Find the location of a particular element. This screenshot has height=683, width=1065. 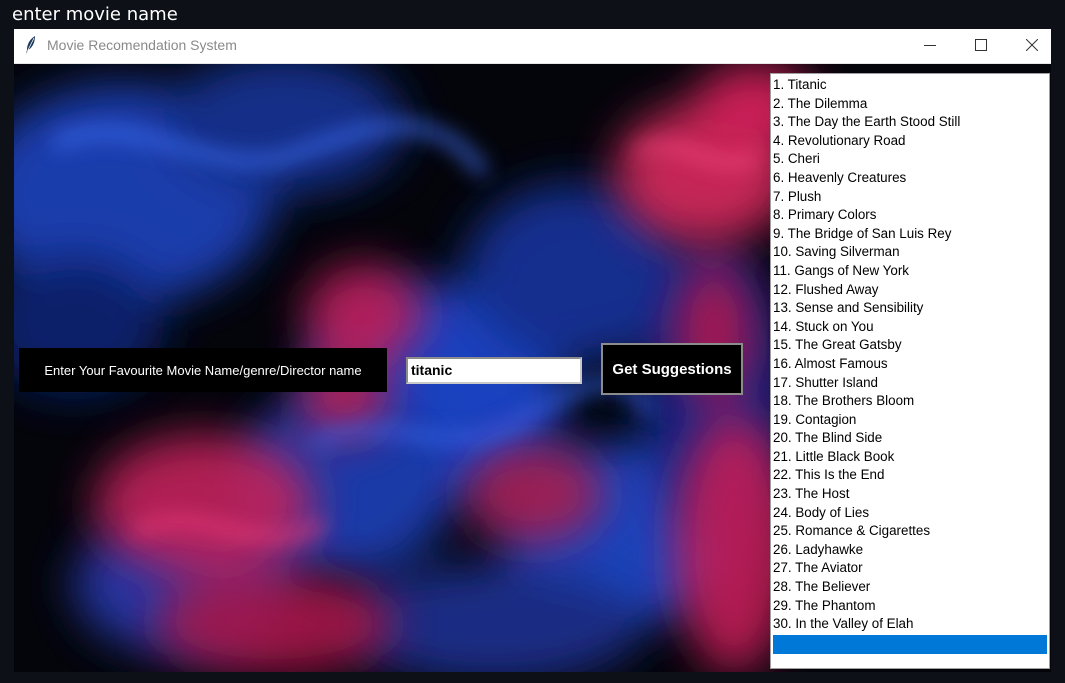

list-item: 11. Gangs of New York is located at coordinates (910, 271).